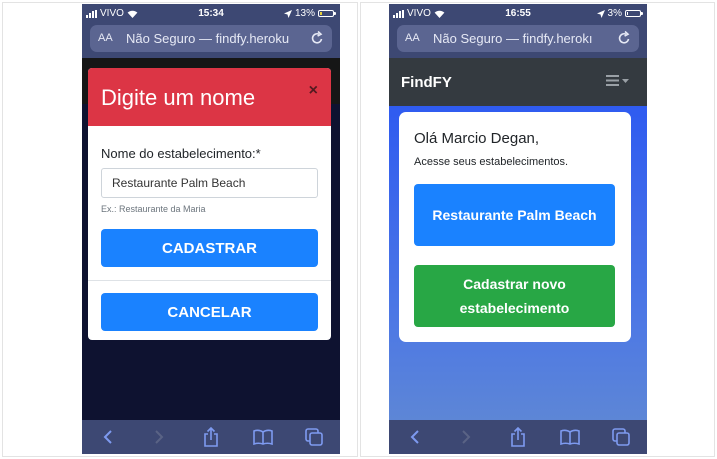 This screenshot has height=459, width=717. Describe the element at coordinates (209, 280) in the screenshot. I see `modal-divider` at that location.